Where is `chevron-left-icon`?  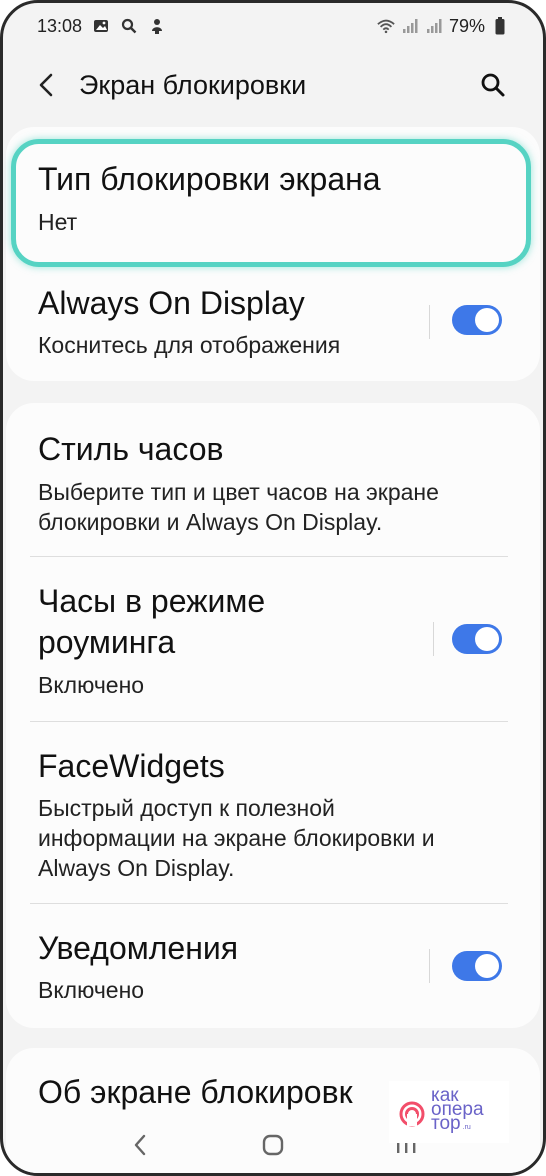 chevron-left-icon is located at coordinates (46, 85).